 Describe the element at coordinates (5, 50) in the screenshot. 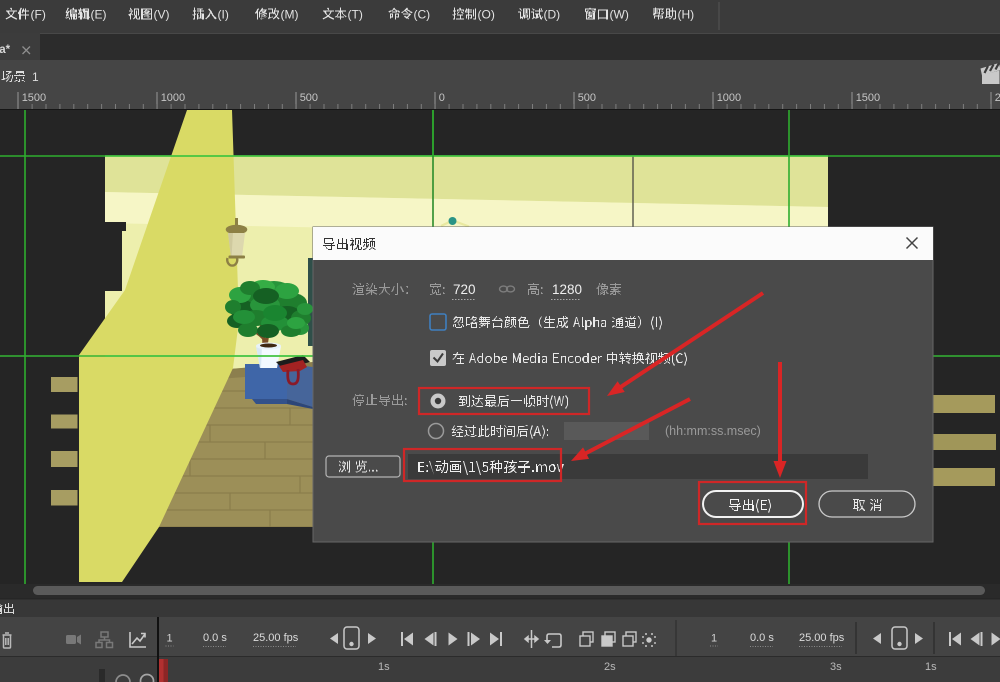

I see `svg-text: la*` at that location.